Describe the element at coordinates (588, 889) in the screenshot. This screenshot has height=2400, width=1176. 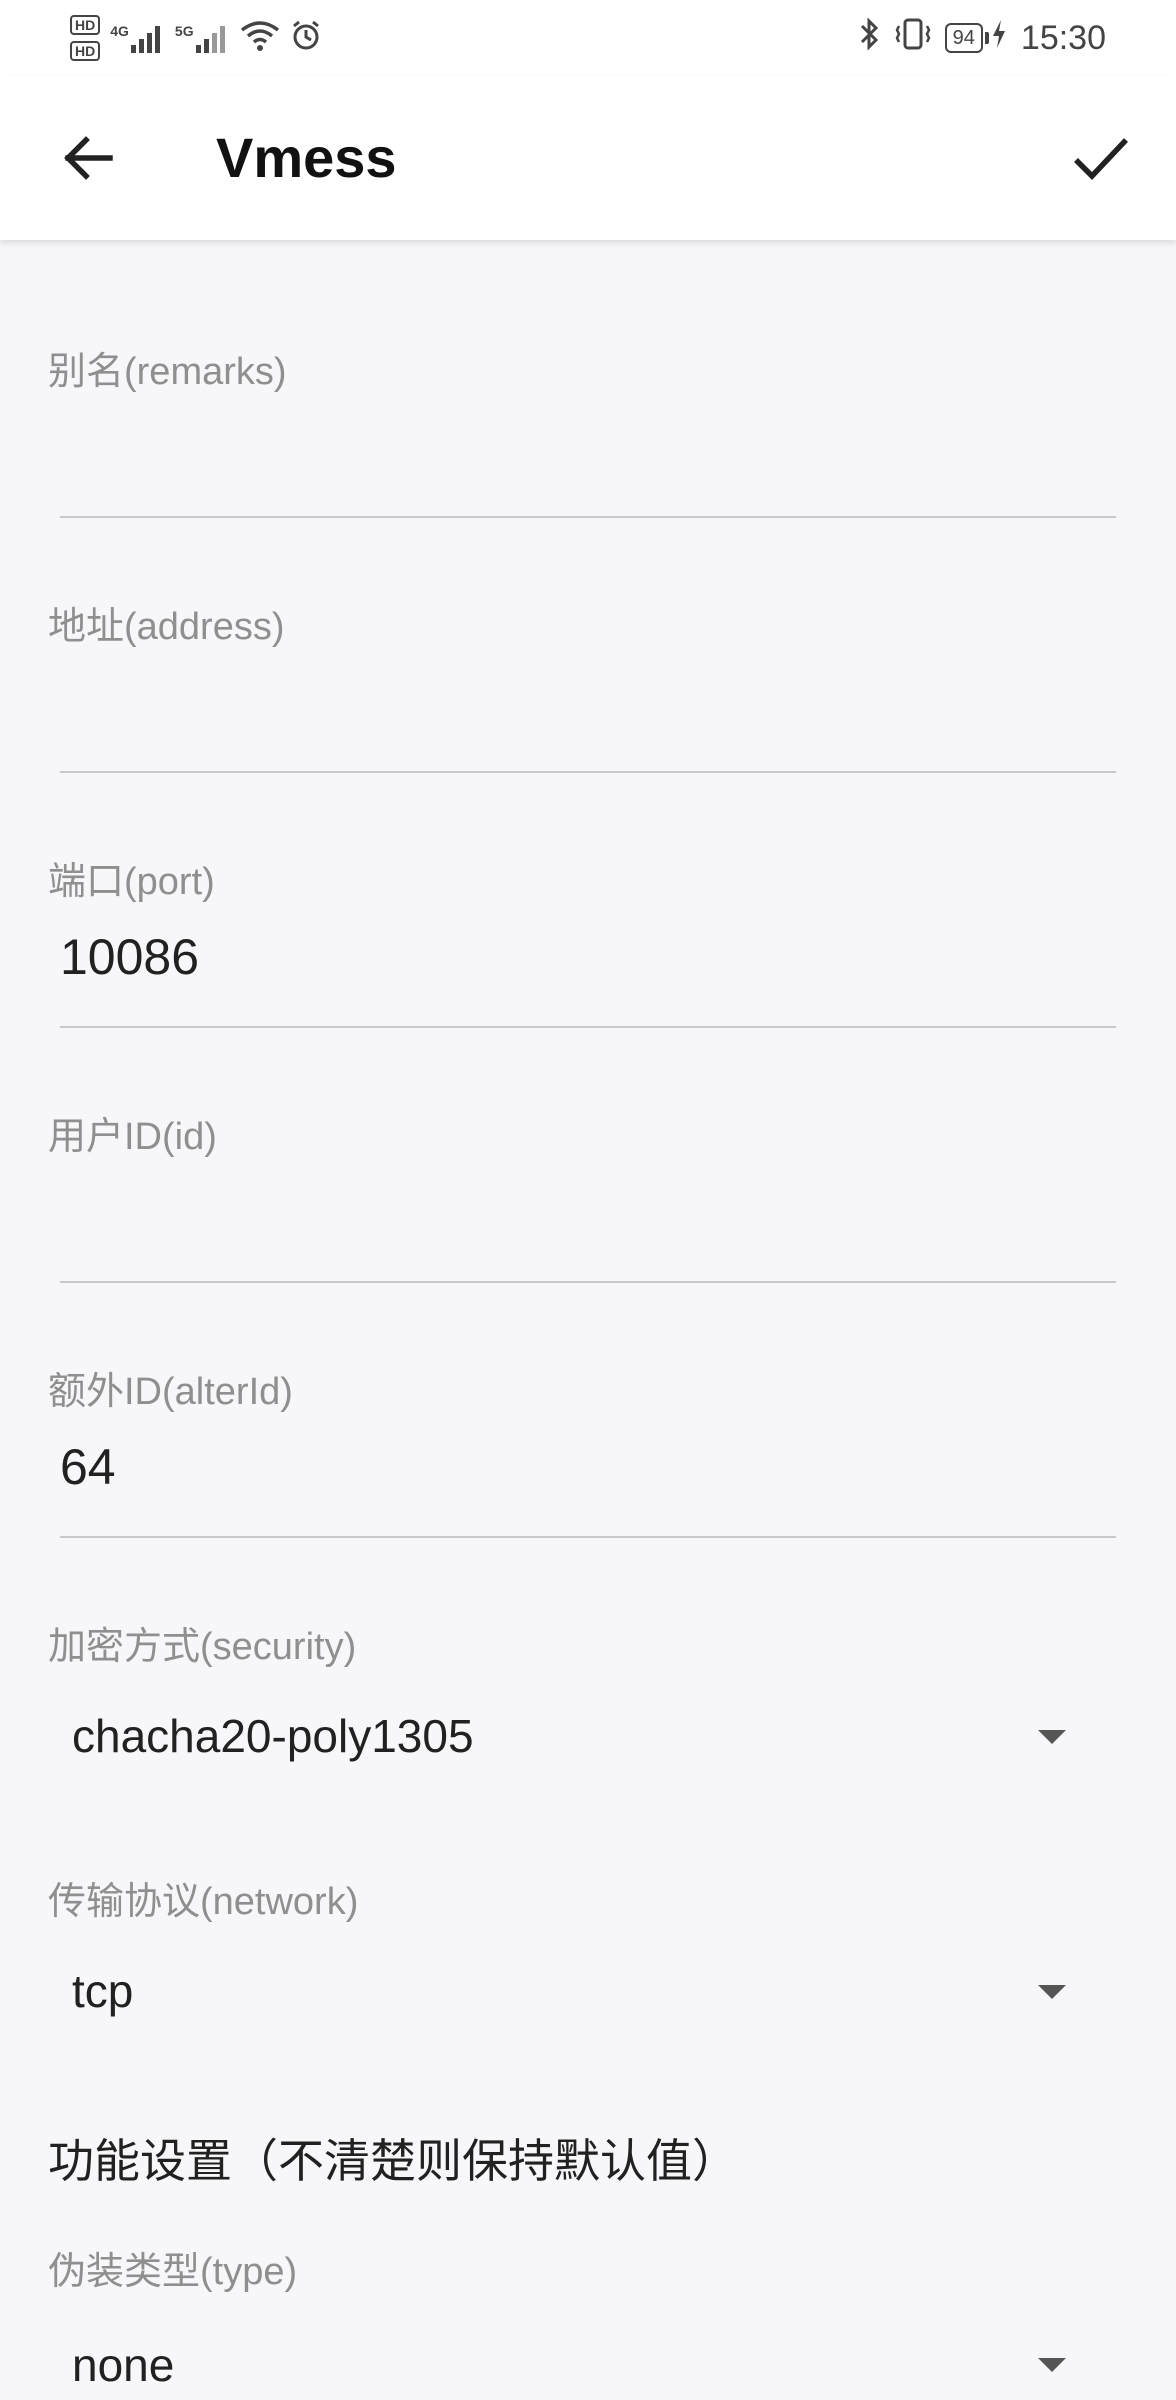
I see `port-field: 端口(port) 10086` at that location.